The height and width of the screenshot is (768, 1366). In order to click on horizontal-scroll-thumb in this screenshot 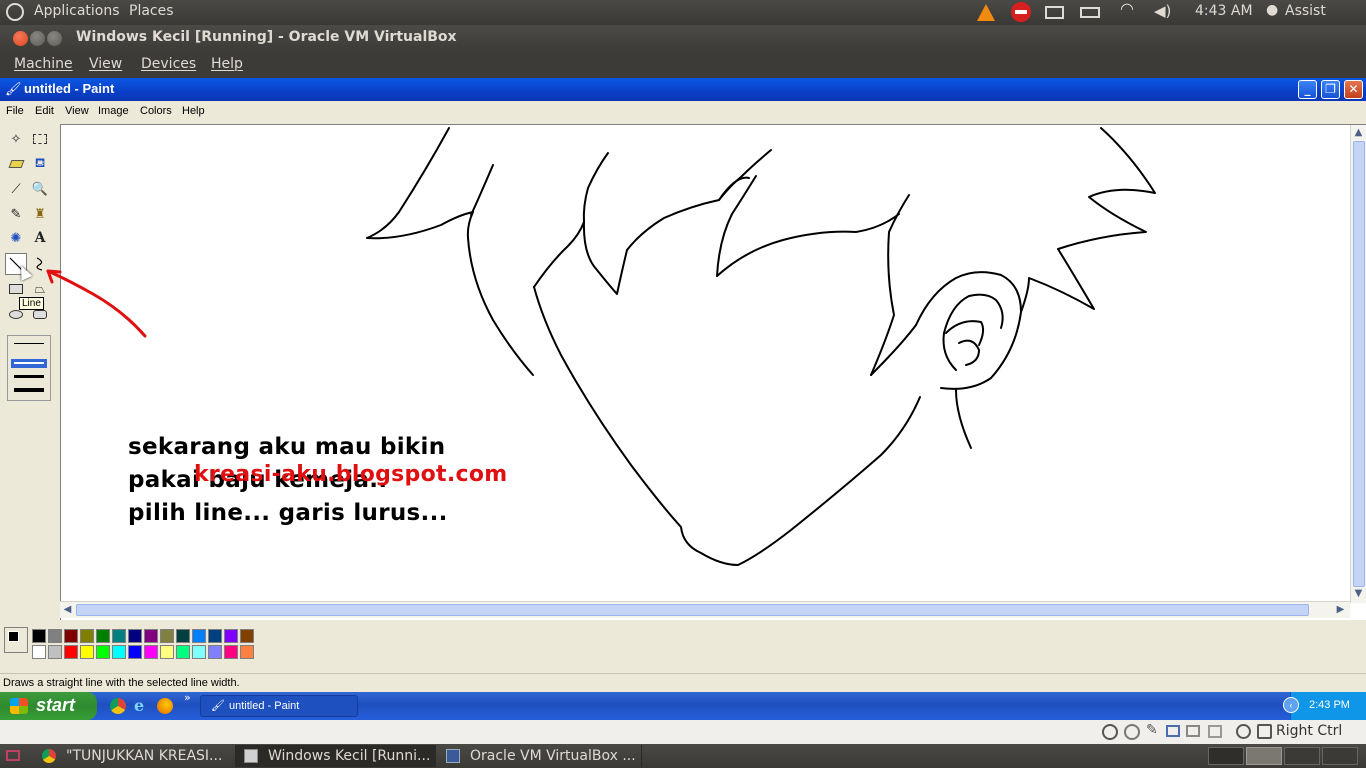, I will do `click(692, 610)`.